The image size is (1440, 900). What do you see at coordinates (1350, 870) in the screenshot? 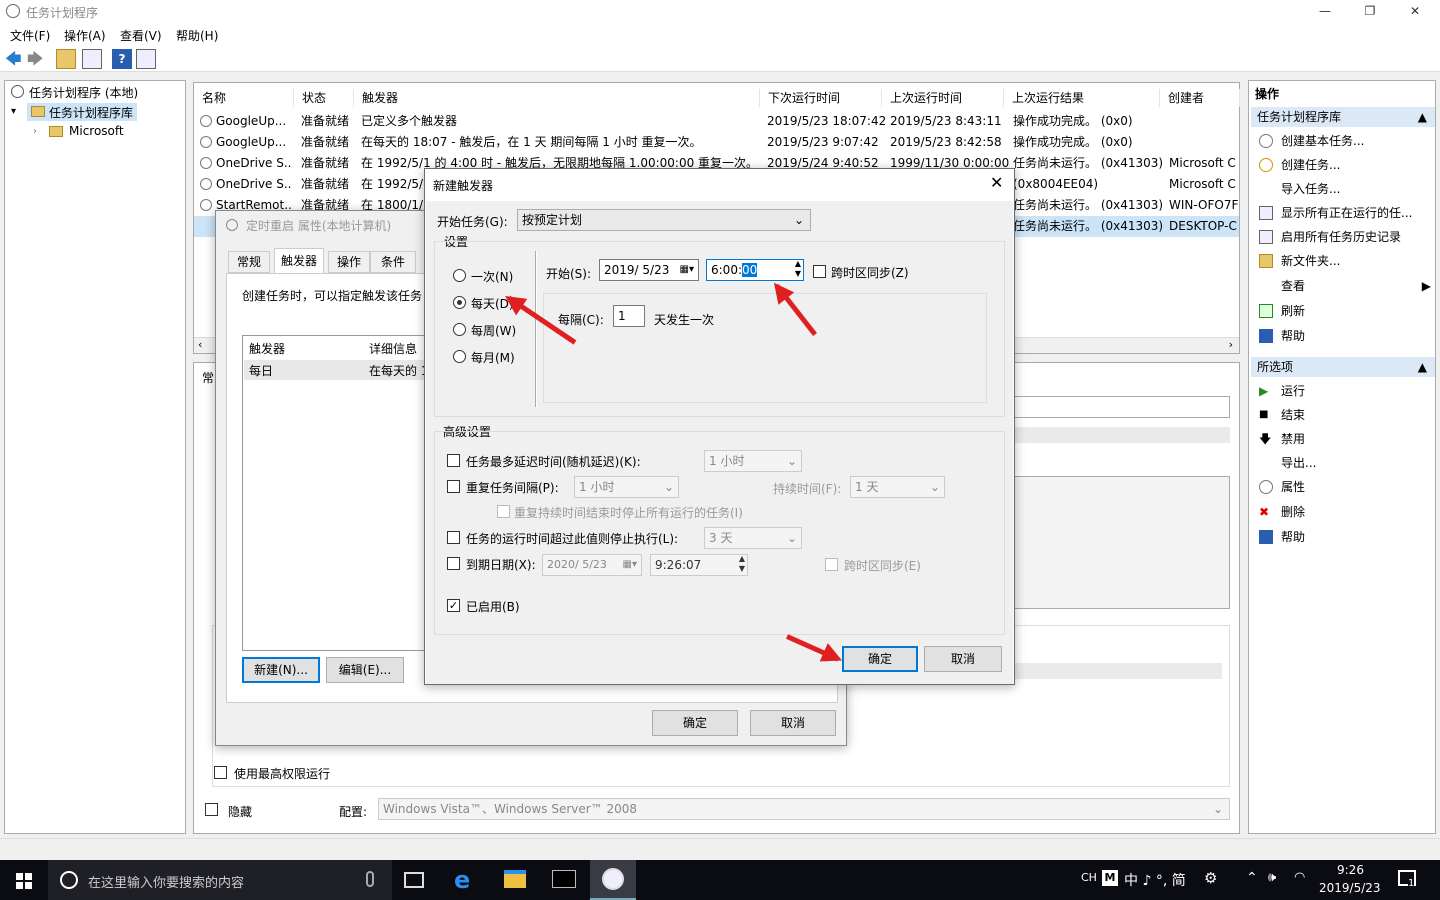
I see `clock-time: 9:26` at bounding box center [1350, 870].